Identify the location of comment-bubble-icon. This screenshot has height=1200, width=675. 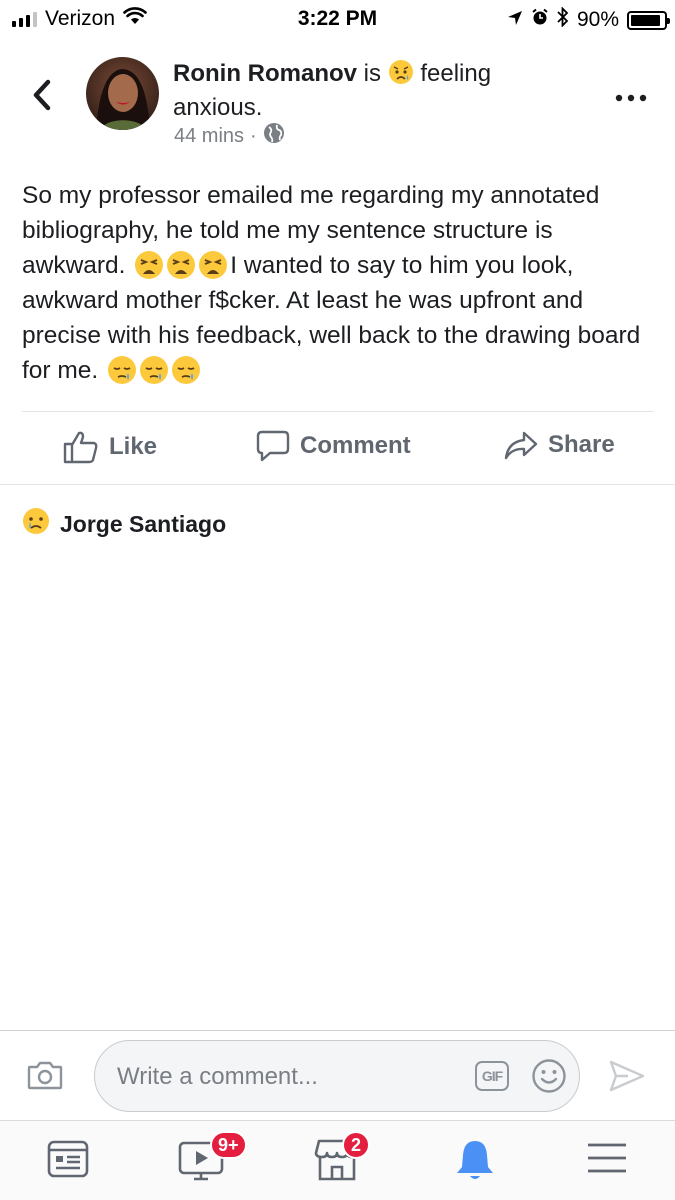
(273, 446).